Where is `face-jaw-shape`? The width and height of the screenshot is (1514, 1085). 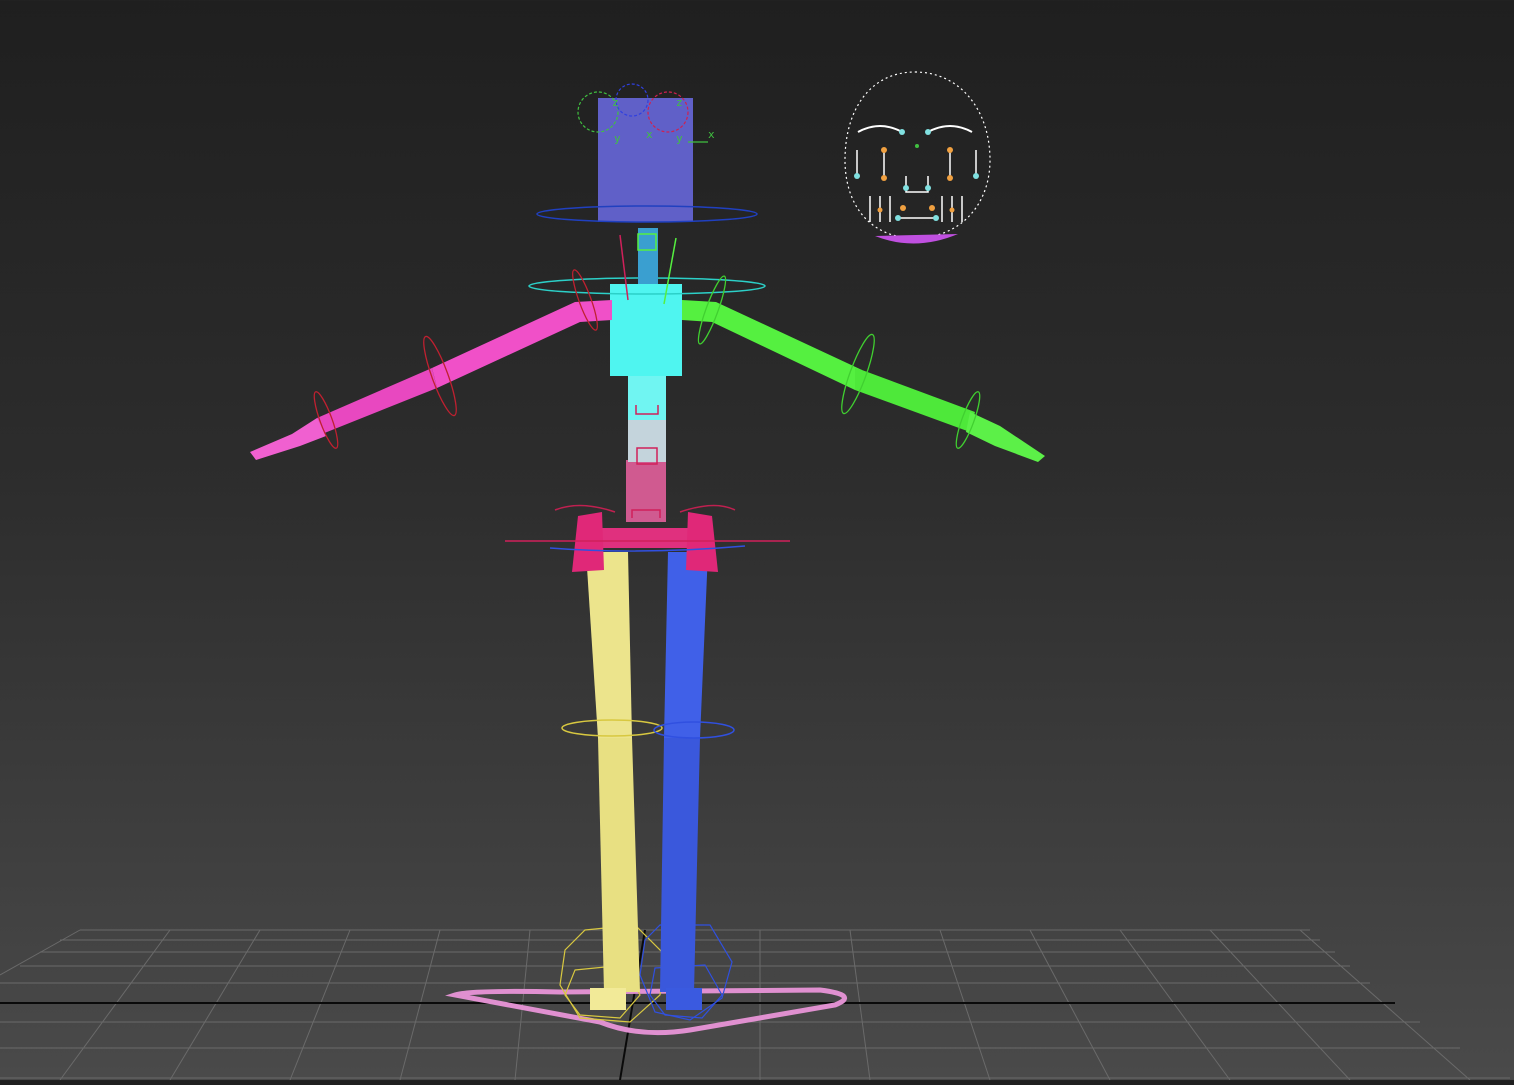
face-jaw-shape is located at coordinates (916, 239).